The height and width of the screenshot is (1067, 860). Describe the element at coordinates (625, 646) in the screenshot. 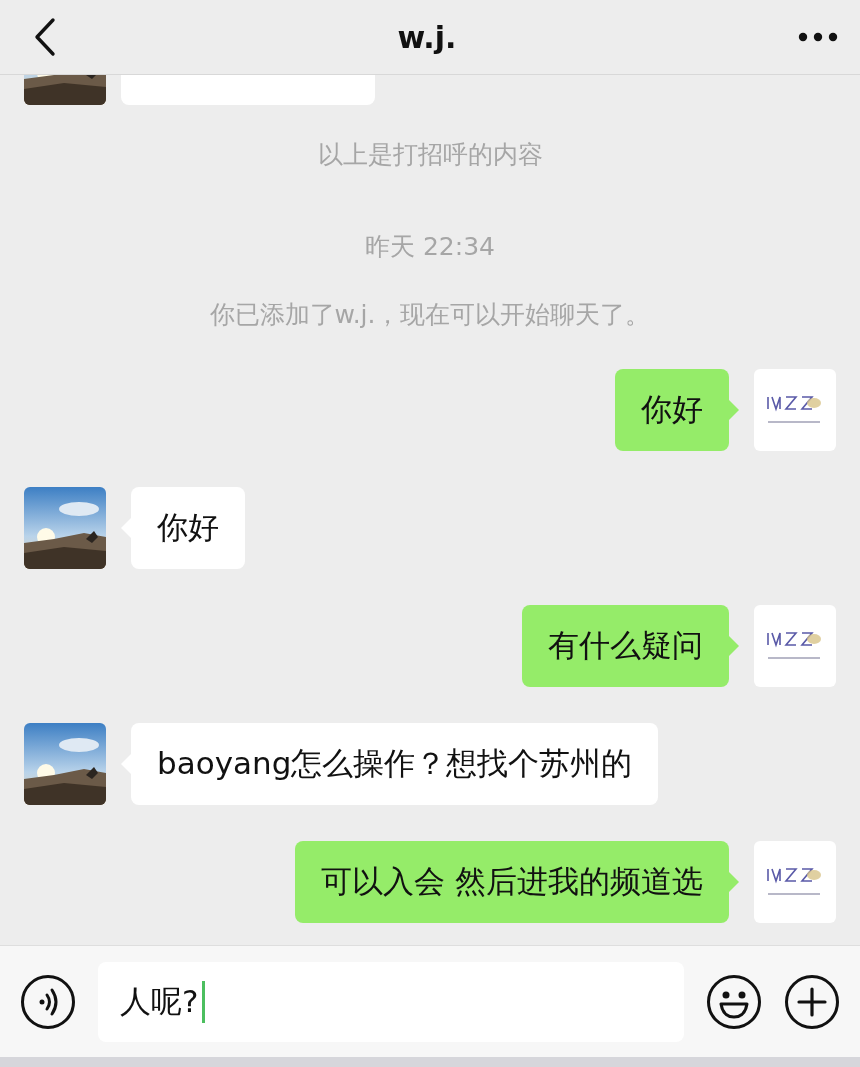

I see `message-bubble: 有什么疑问` at that location.